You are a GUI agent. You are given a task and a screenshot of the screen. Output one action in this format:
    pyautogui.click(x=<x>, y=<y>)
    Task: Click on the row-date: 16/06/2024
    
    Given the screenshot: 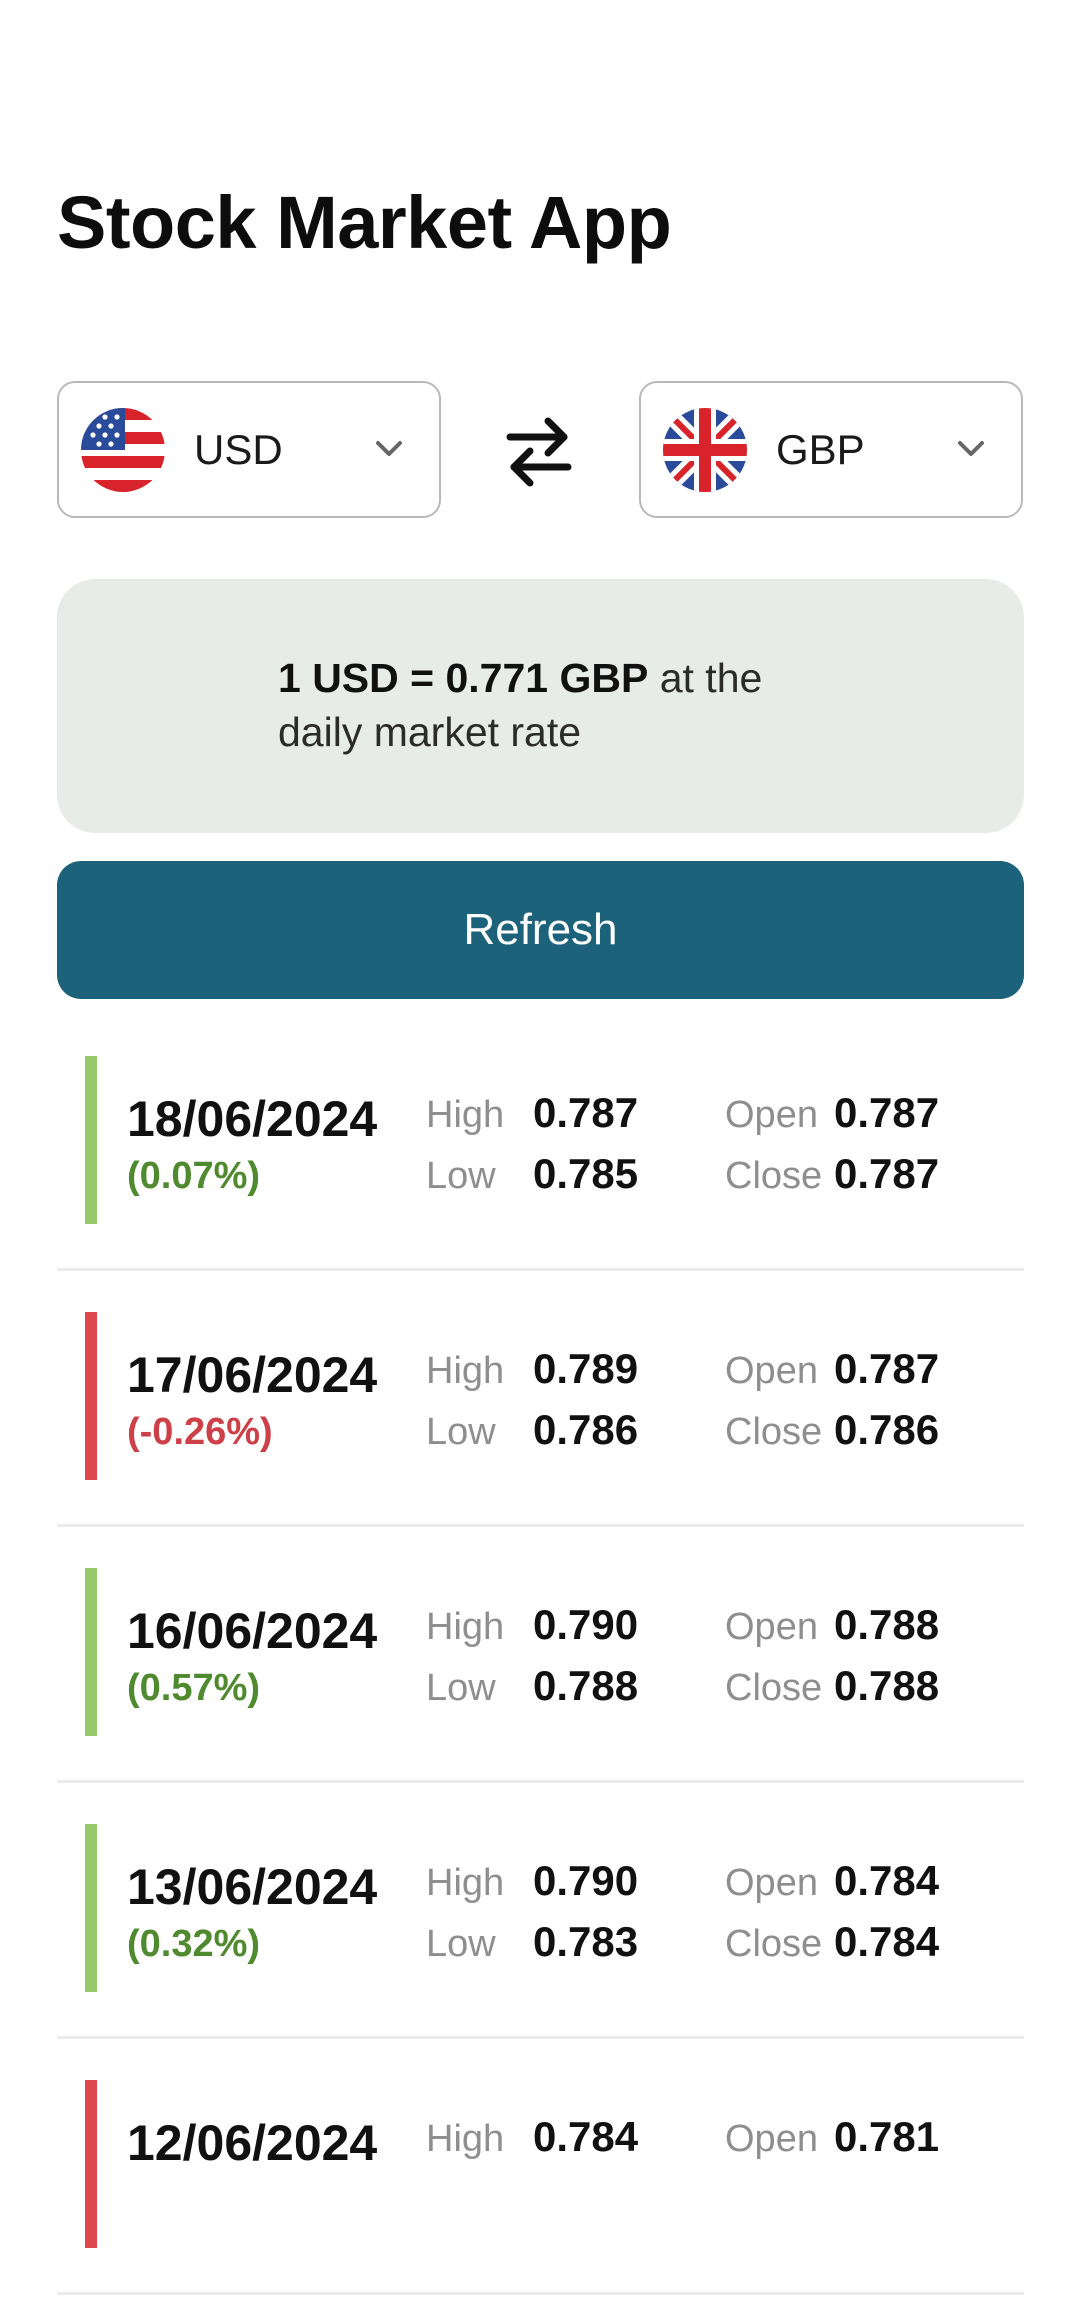 What is the action you would take?
    pyautogui.click(x=252, y=1631)
    